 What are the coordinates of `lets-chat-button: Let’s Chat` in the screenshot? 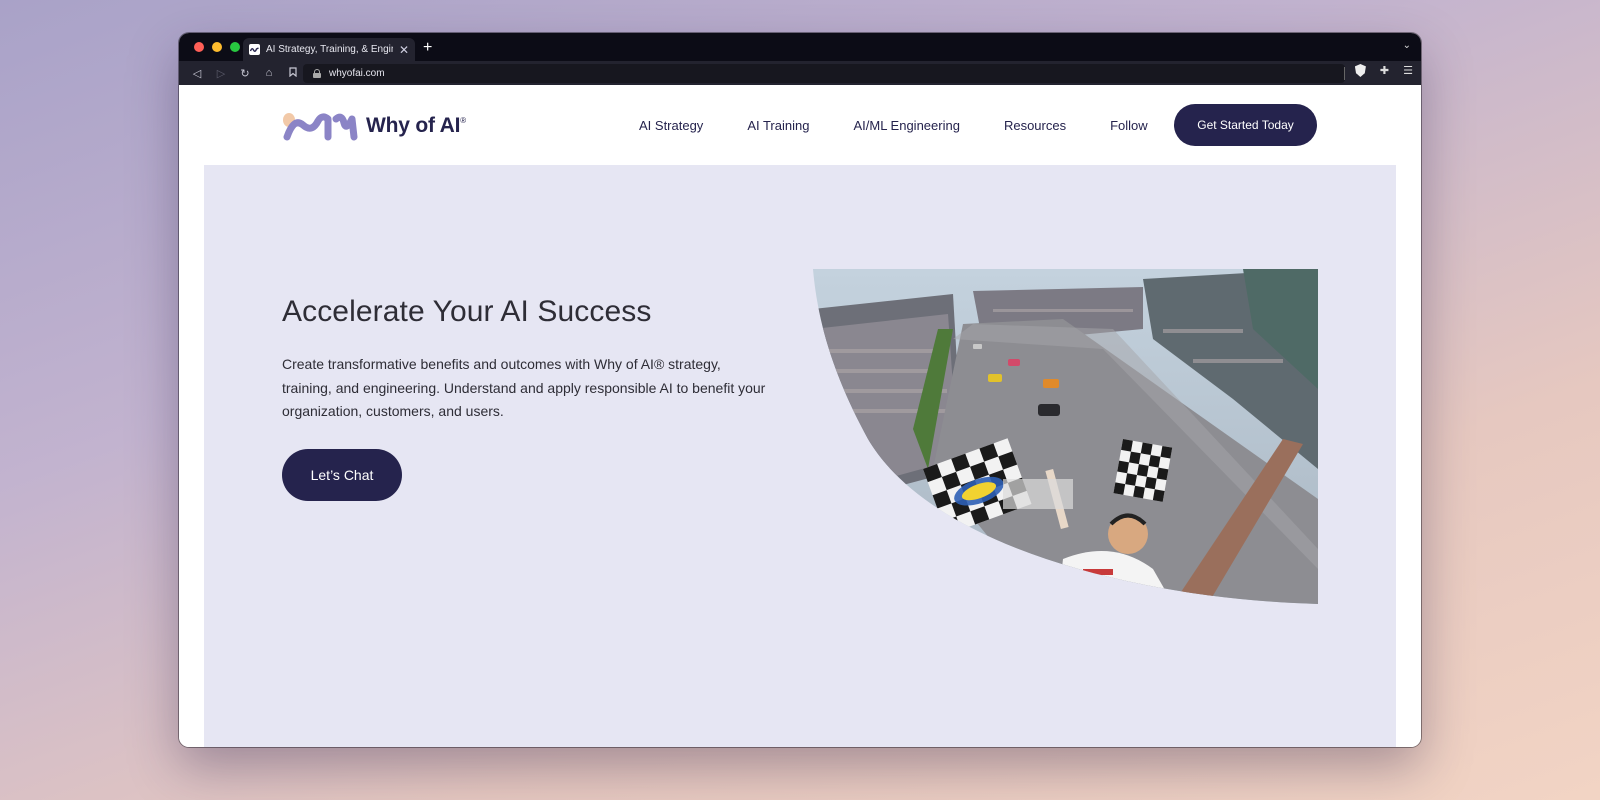 It's located at (342, 475).